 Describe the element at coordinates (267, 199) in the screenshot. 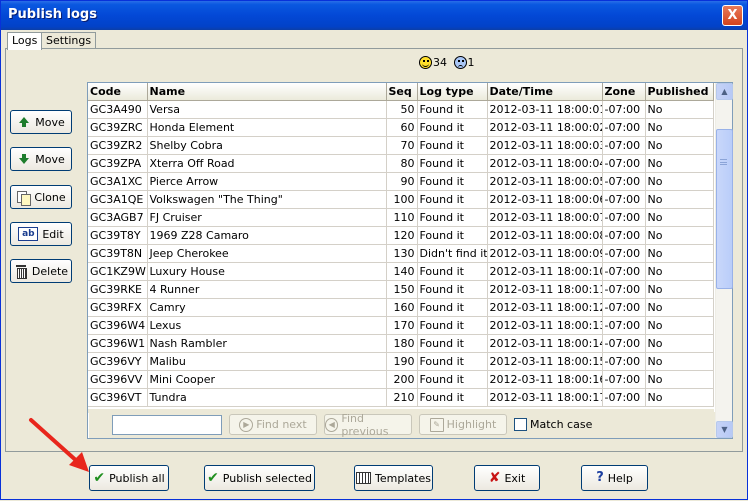

I see `cell-name: Volkswagen "The Thing"` at that location.